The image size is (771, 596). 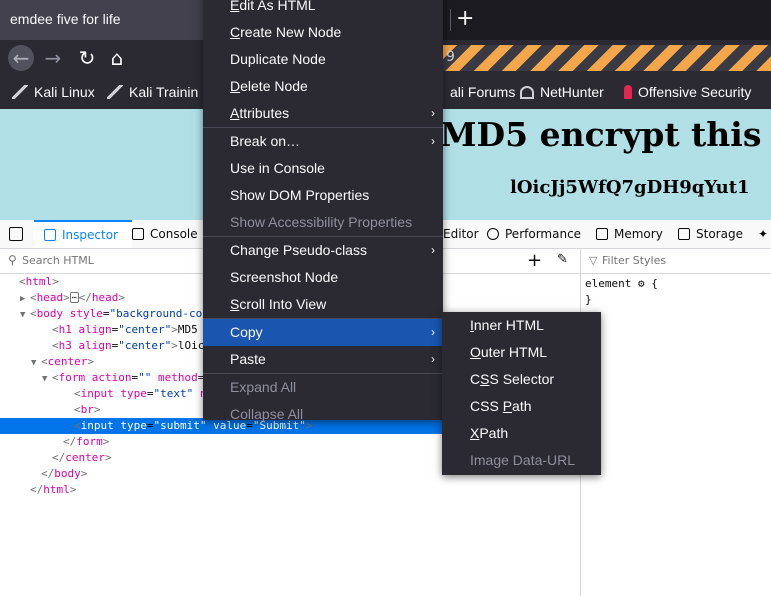 I want to click on tab-storage: Storage, so click(x=710, y=234).